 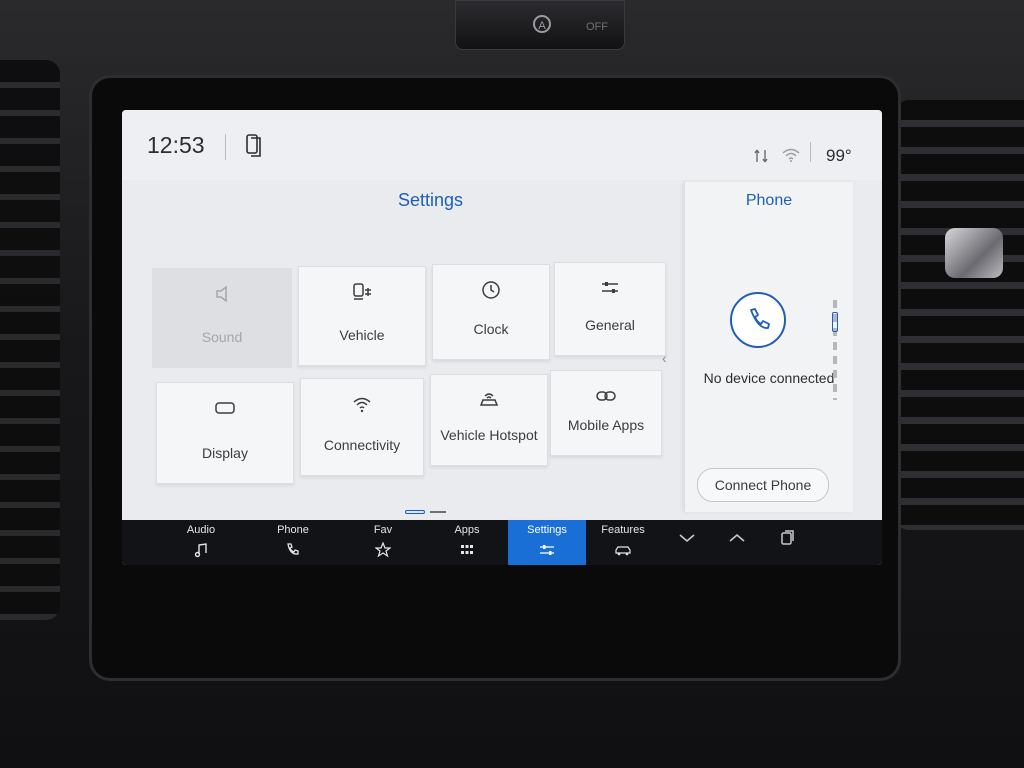 I want to click on tile-mobile-apps: Mobile Apps, so click(x=606, y=413).